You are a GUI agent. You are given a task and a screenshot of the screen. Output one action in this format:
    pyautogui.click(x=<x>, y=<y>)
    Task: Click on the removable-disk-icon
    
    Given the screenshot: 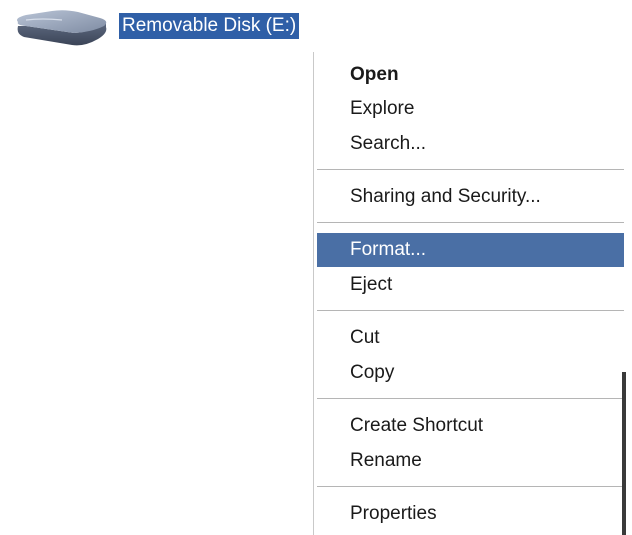 What is the action you would take?
    pyautogui.click(x=62, y=28)
    